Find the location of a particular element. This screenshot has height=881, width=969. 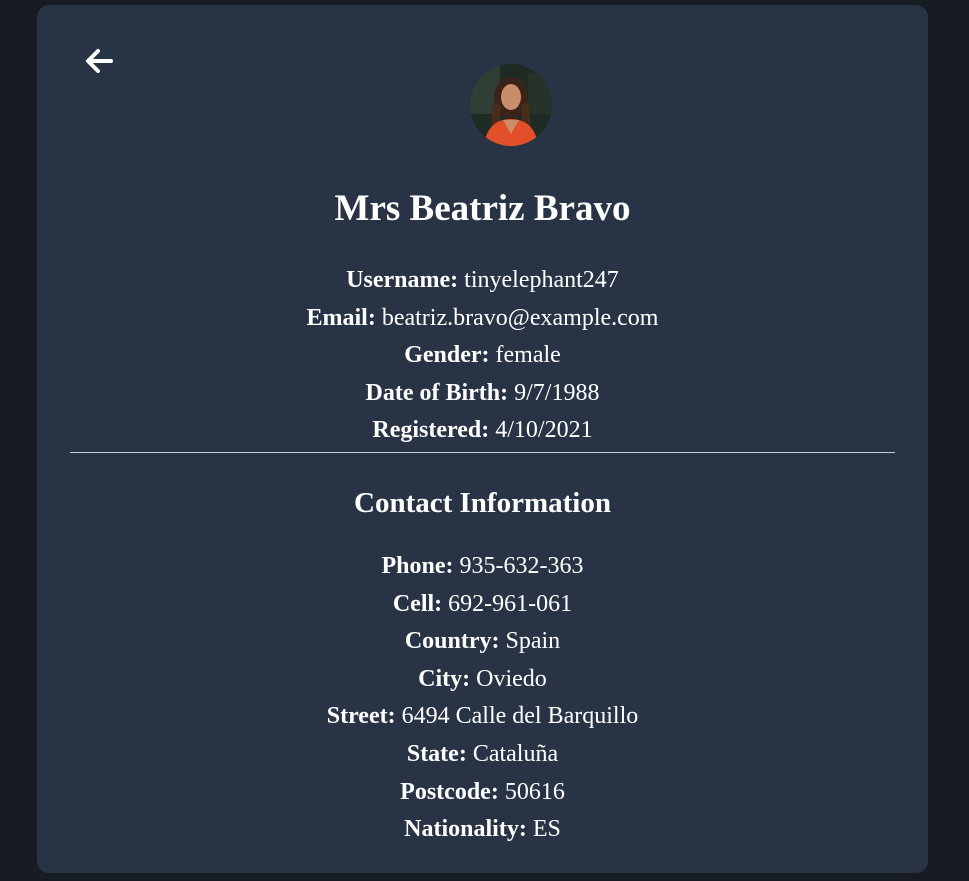

gender-row: Gender: female is located at coordinates (482, 356).